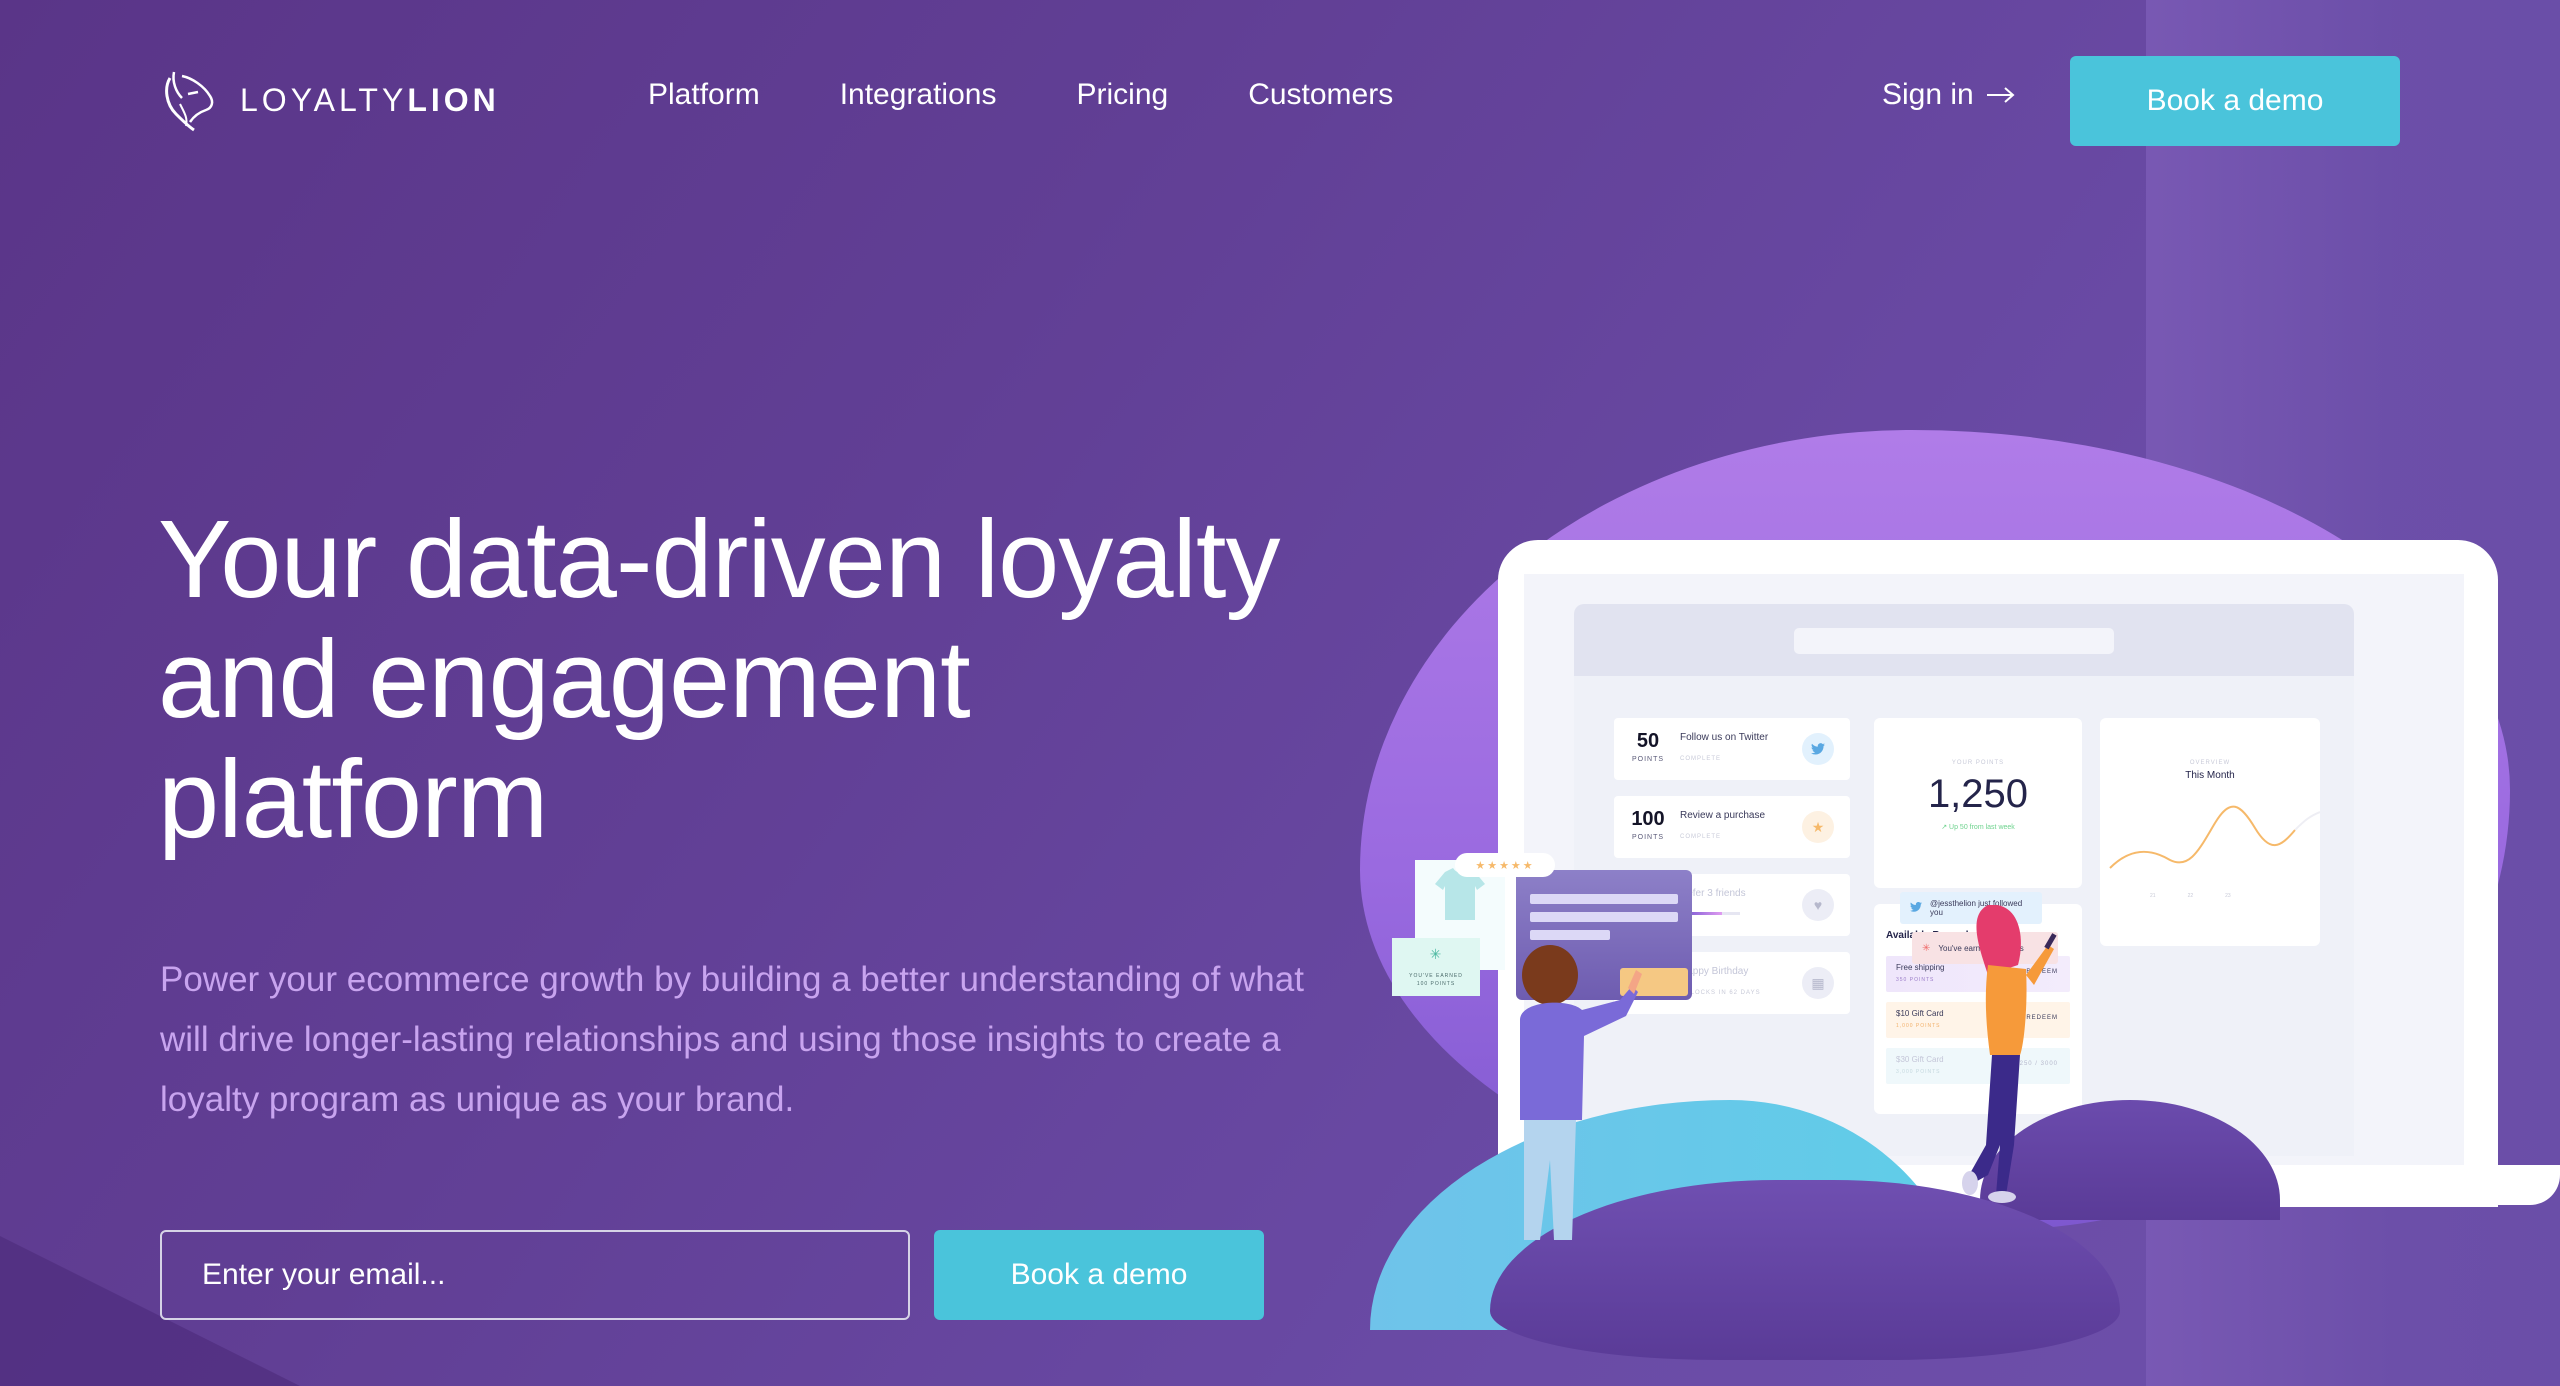 Image resolution: width=2560 pixels, height=1386 pixels. I want to click on earned-line: YOU'VE EARNED, so click(1436, 976).